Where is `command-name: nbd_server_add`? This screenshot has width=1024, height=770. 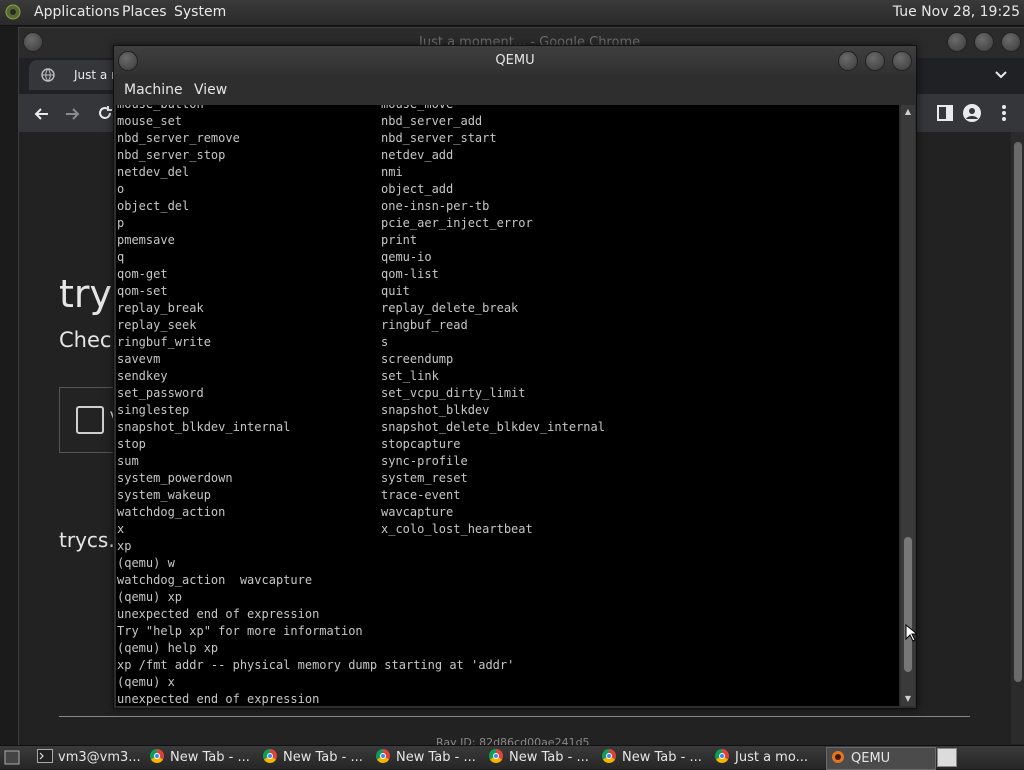
command-name: nbd_server_add is located at coordinates (432, 121).